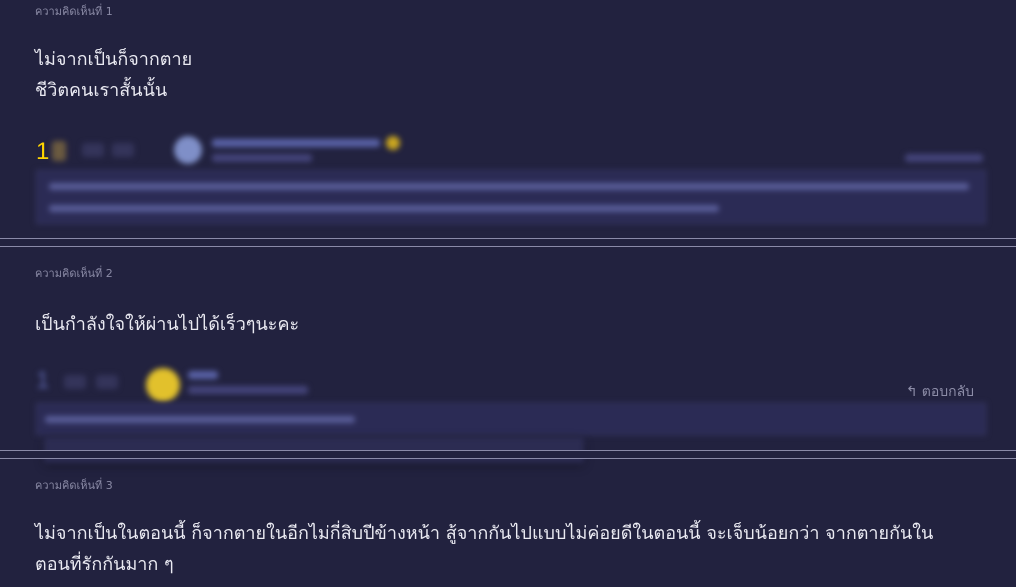 The width and height of the screenshot is (1016, 587). Describe the element at coordinates (944, 158) in the screenshot. I see `reply-link` at that location.